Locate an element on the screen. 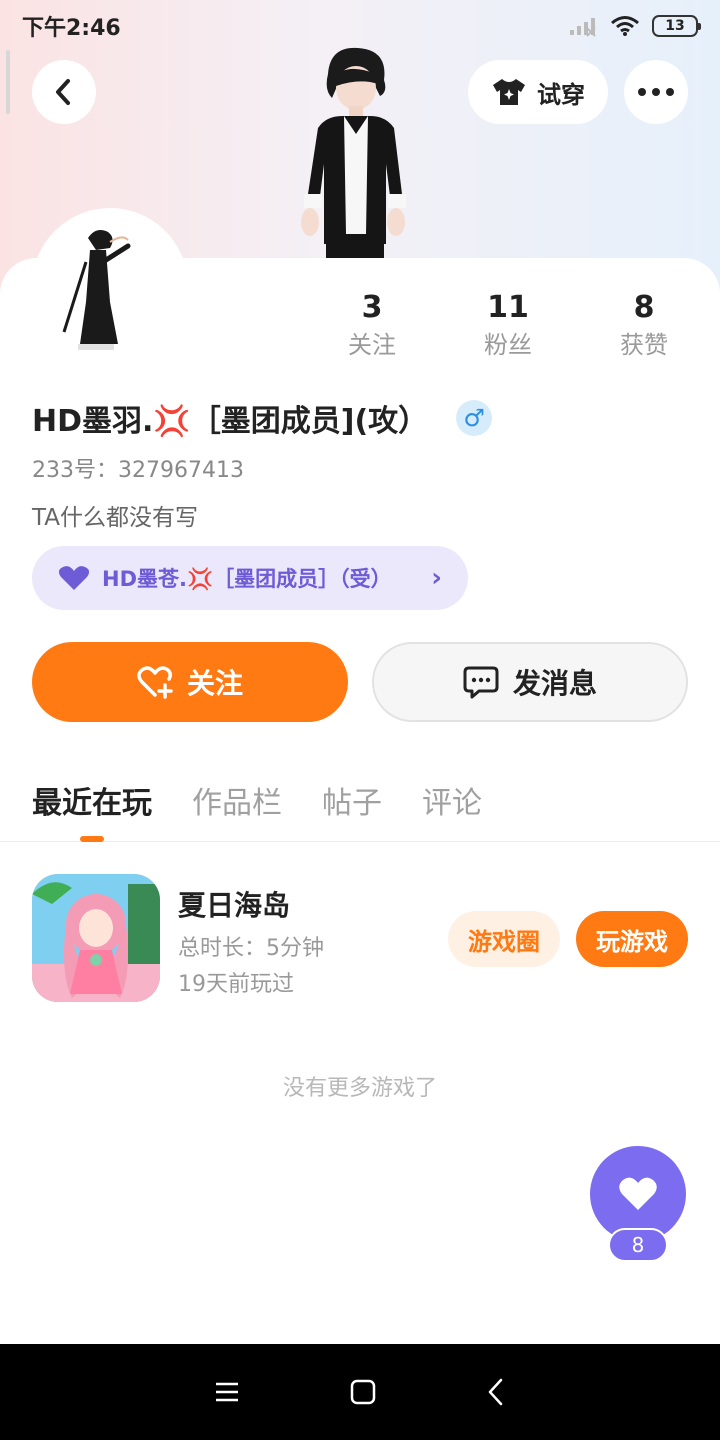 The height and width of the screenshot is (1440, 720). back-triangle-icon is located at coordinates (496, 1392).